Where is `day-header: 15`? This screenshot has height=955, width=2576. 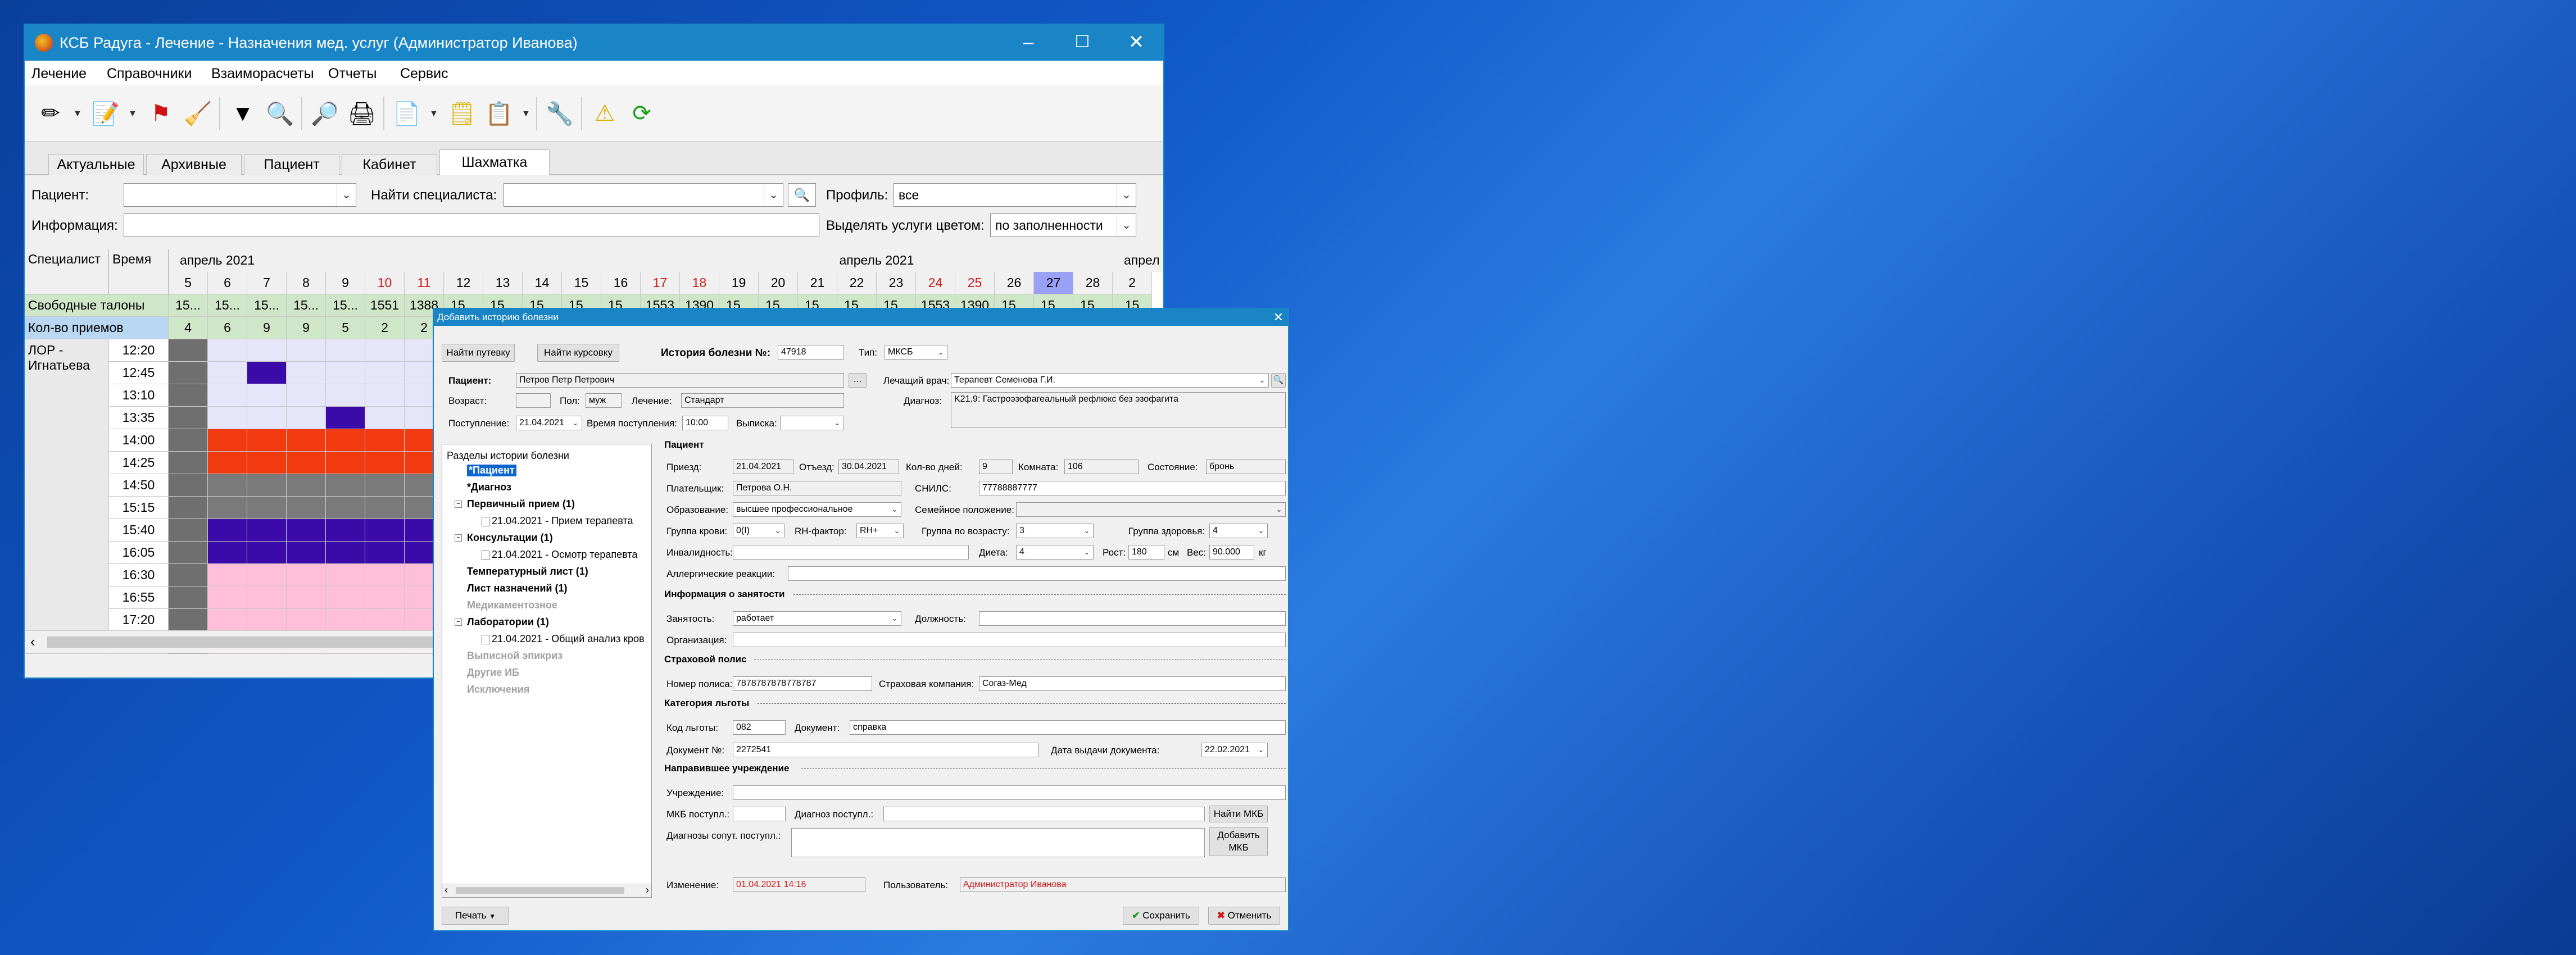 day-header: 15 is located at coordinates (581, 283).